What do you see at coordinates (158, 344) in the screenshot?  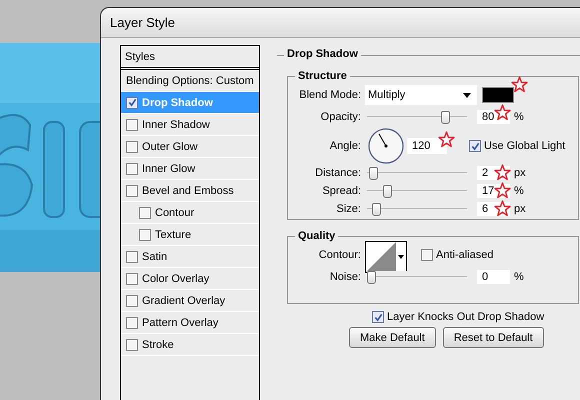 I see `style-label: Stroke` at bounding box center [158, 344].